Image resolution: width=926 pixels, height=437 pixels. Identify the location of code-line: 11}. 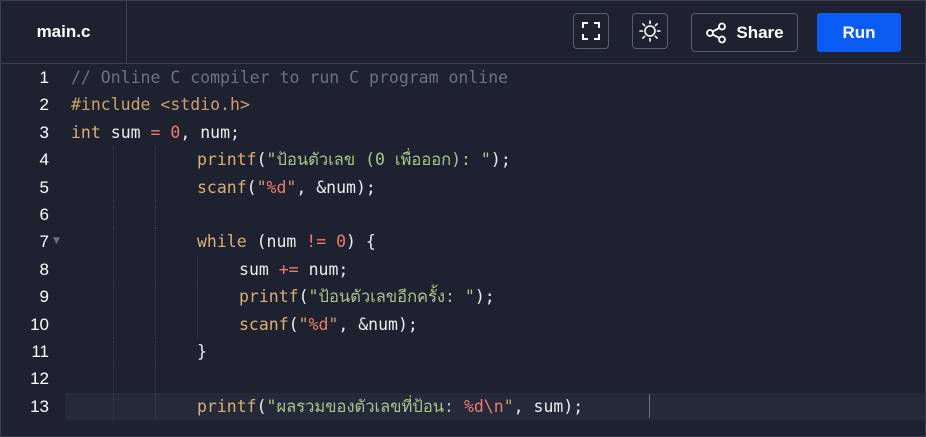
(463, 351).